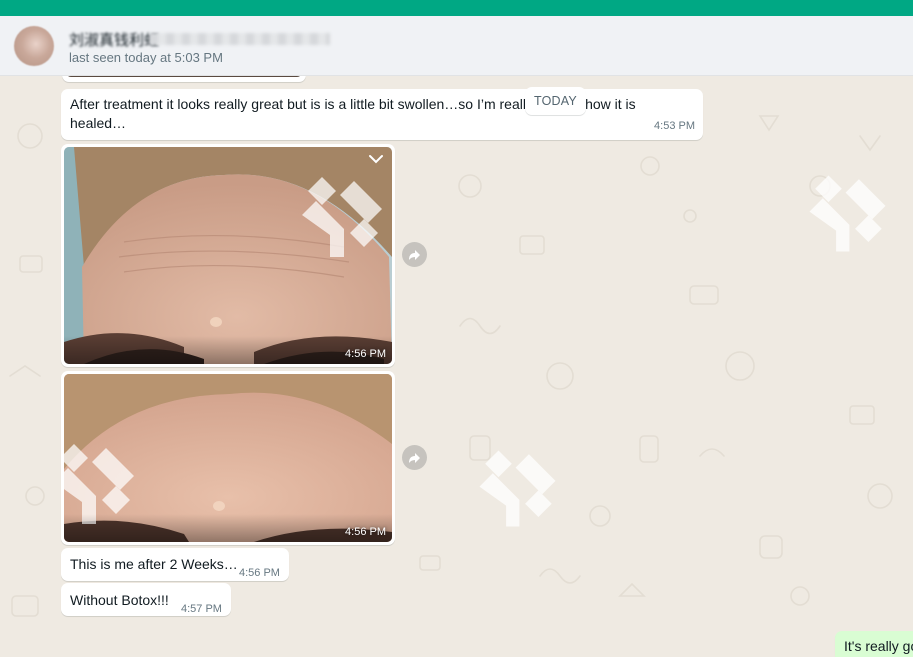  Describe the element at coordinates (456, 8) in the screenshot. I see `app-top-bar` at that location.